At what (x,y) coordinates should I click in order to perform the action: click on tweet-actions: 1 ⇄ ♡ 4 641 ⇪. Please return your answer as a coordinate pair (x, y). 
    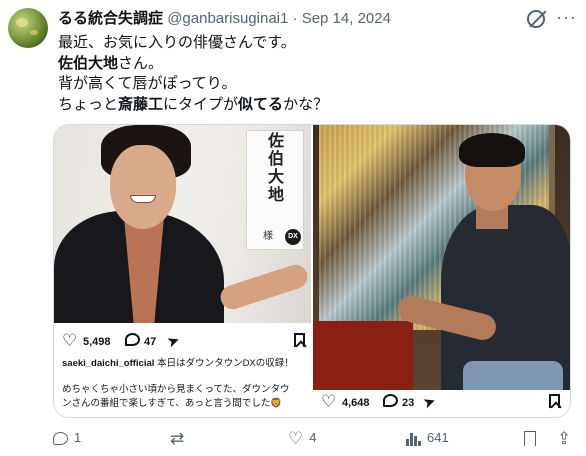
    Looking at the image, I should click on (293, 438).